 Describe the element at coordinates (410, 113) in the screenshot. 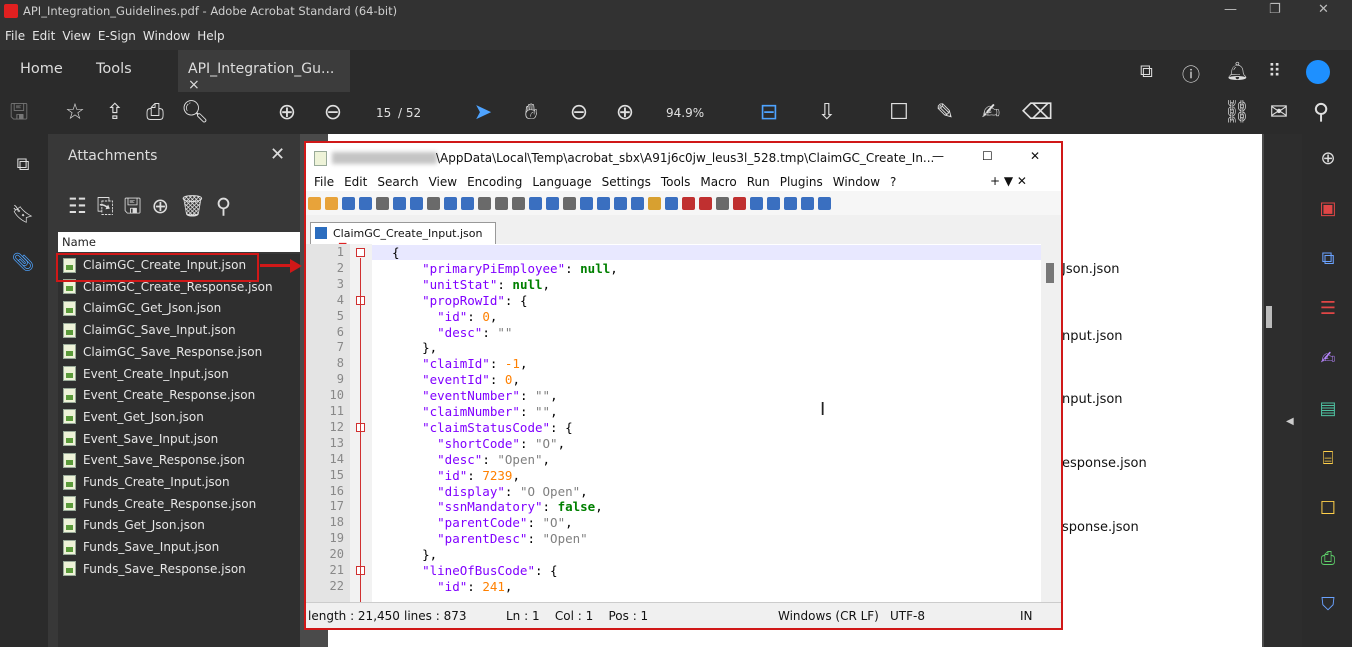

I see `page-total: / 52` at that location.